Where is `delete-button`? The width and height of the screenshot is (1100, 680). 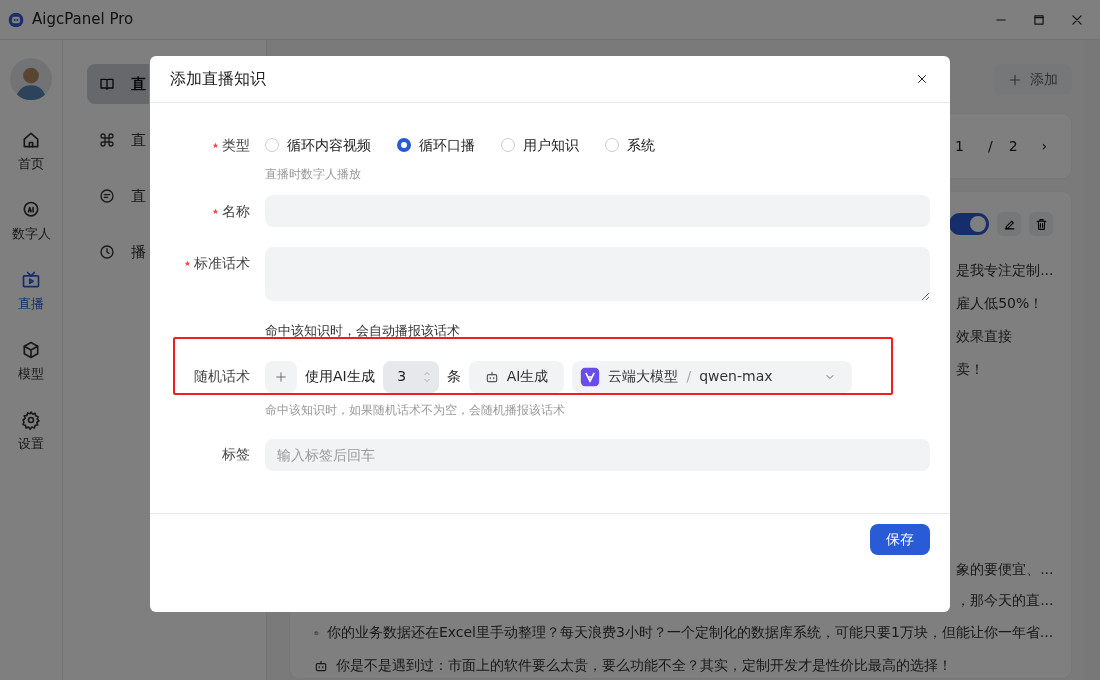
delete-button is located at coordinates (1041, 224).